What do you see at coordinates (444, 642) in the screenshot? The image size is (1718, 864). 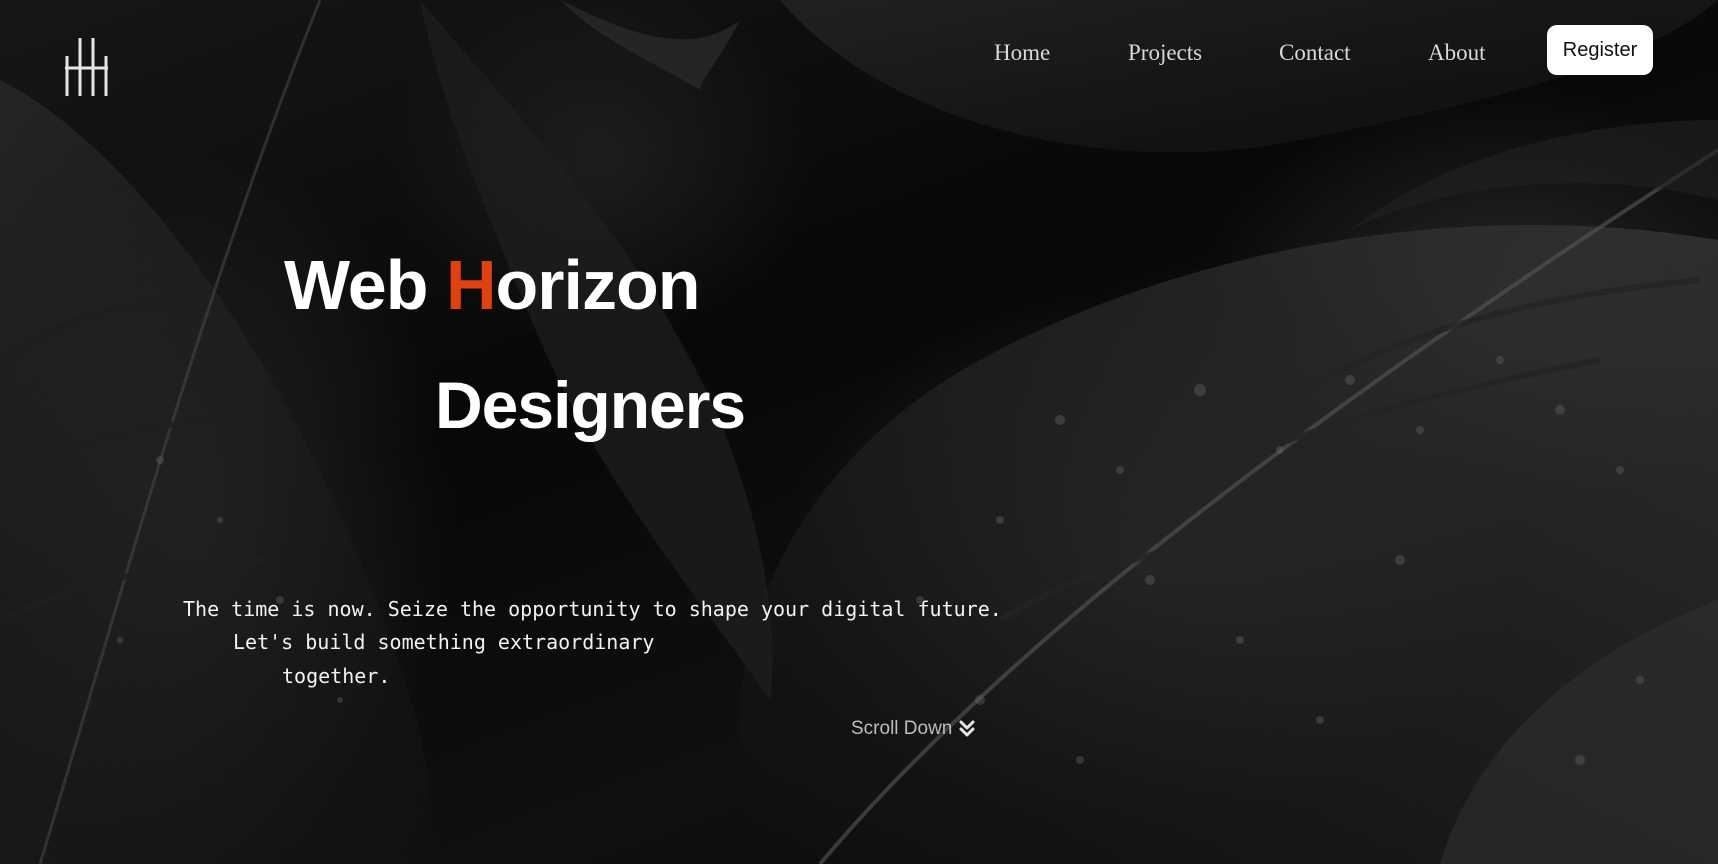 I see `tagline-line-2: Let's build something extraordinary` at bounding box center [444, 642].